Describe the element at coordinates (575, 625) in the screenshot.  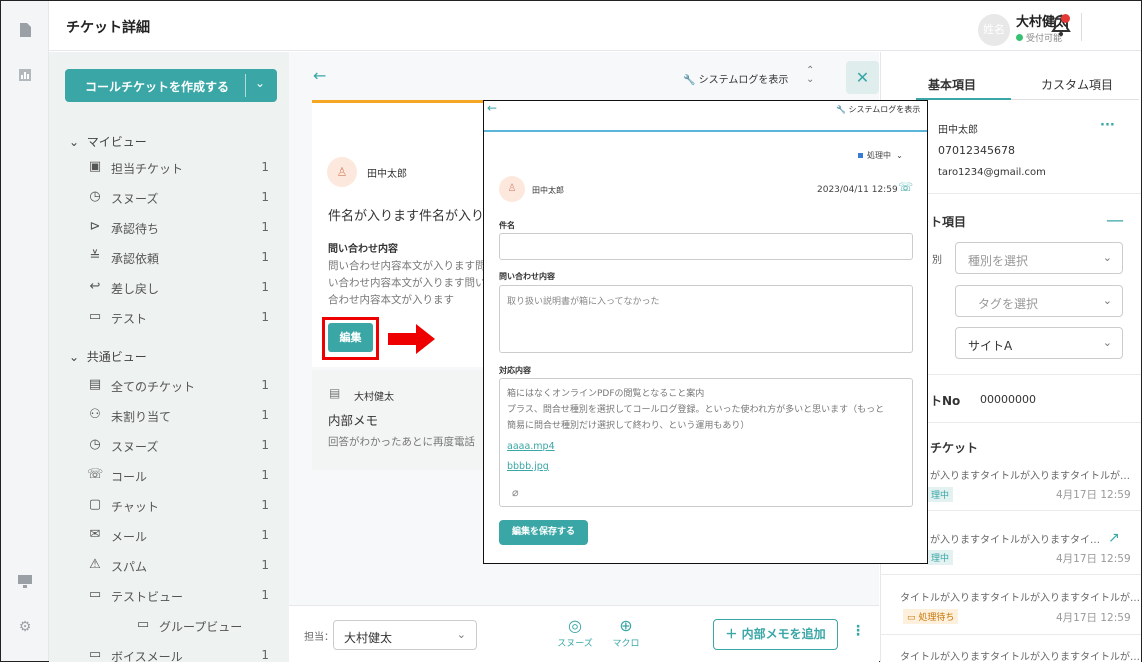
I see `snooze-icon: ◎` at that location.